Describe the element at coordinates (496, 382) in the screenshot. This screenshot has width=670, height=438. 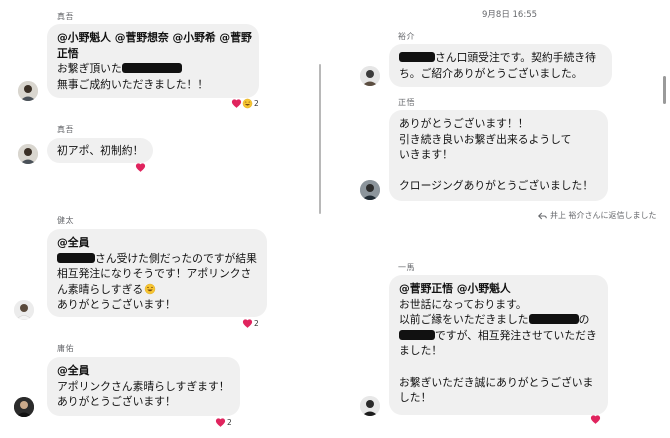
I see `message-line: お繋ぎいただき誠にありがとうございま` at that location.